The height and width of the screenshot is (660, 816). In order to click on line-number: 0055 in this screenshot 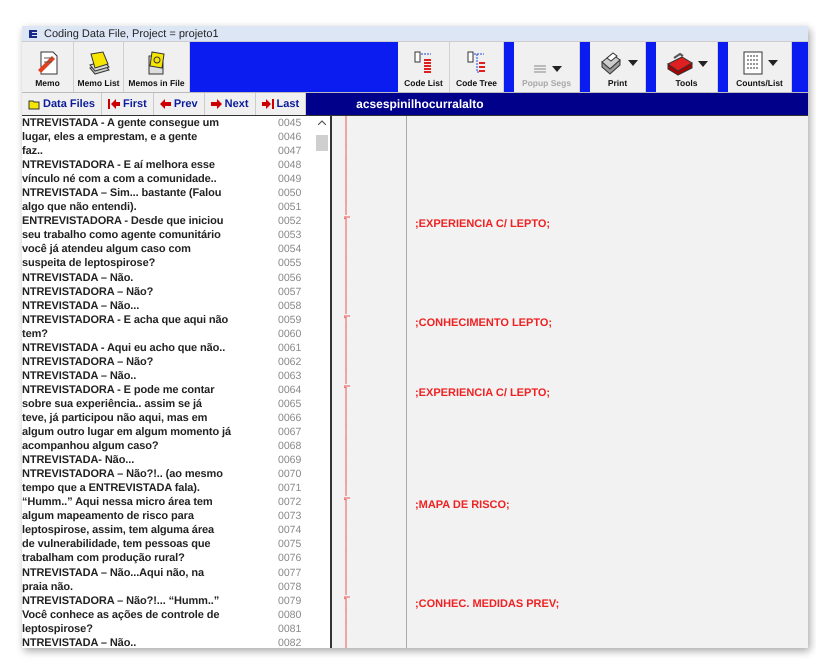, I will do `click(290, 263)`.